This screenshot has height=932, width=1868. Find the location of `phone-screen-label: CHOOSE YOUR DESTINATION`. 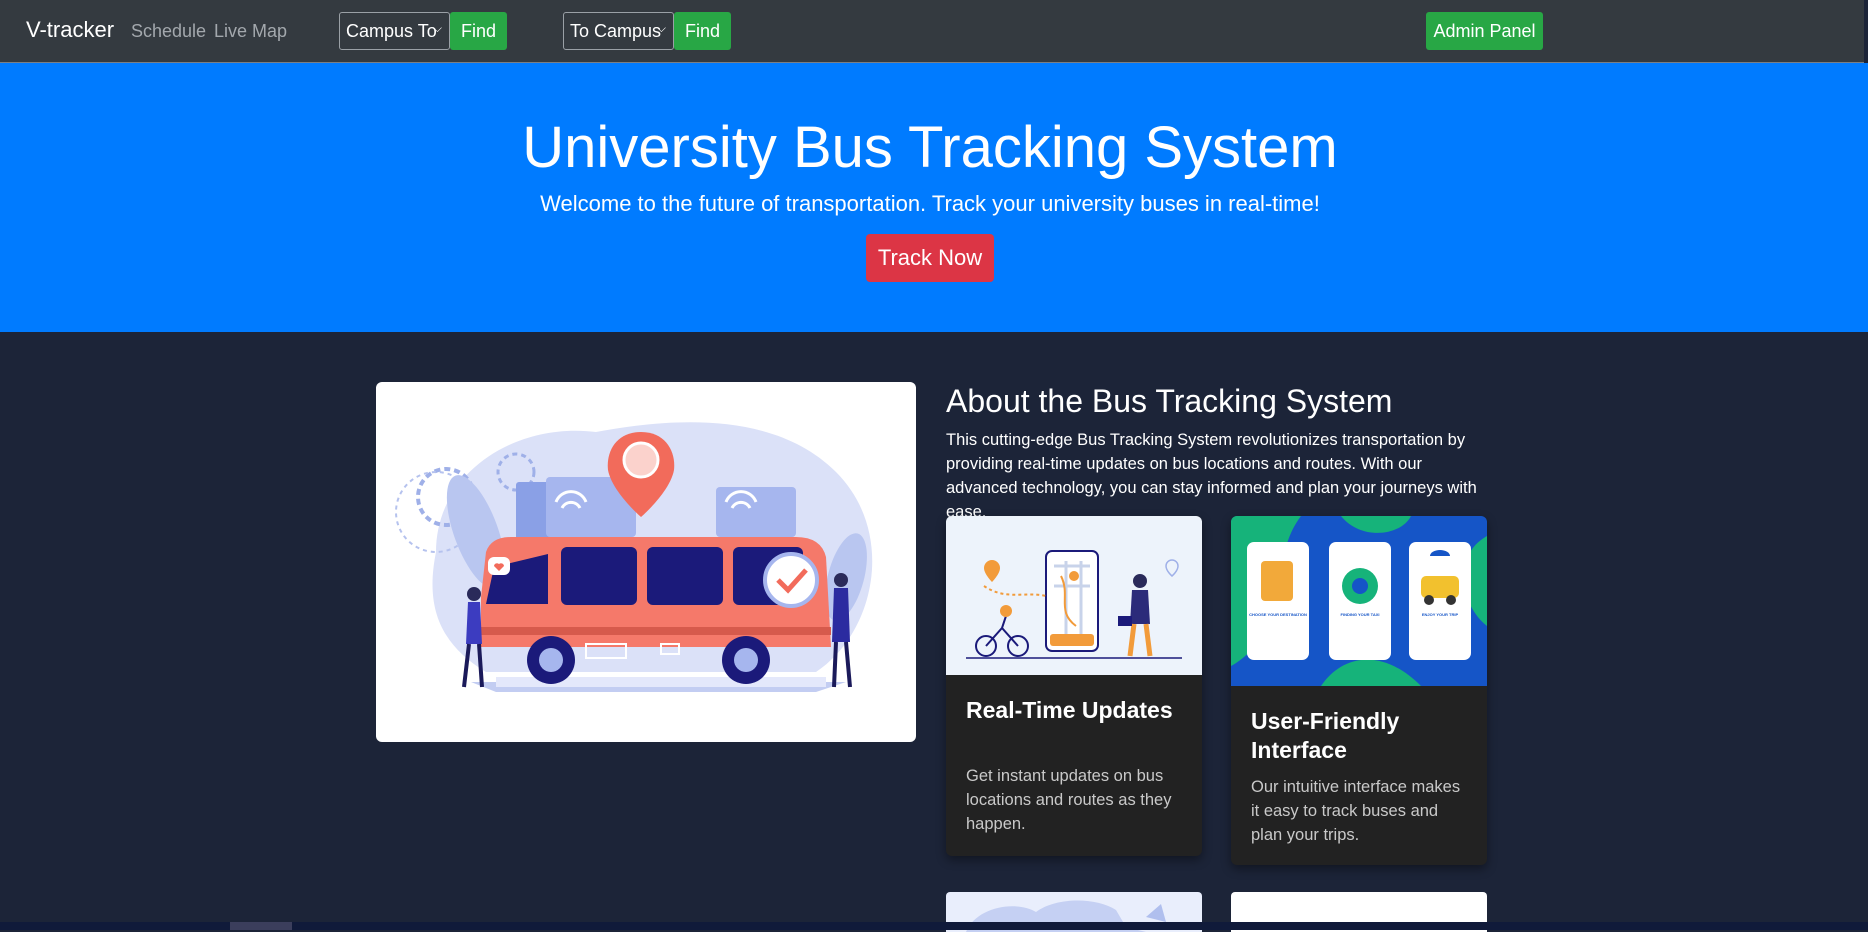

phone-screen-label: CHOOSE YOUR DESTINATION is located at coordinates (1278, 614).